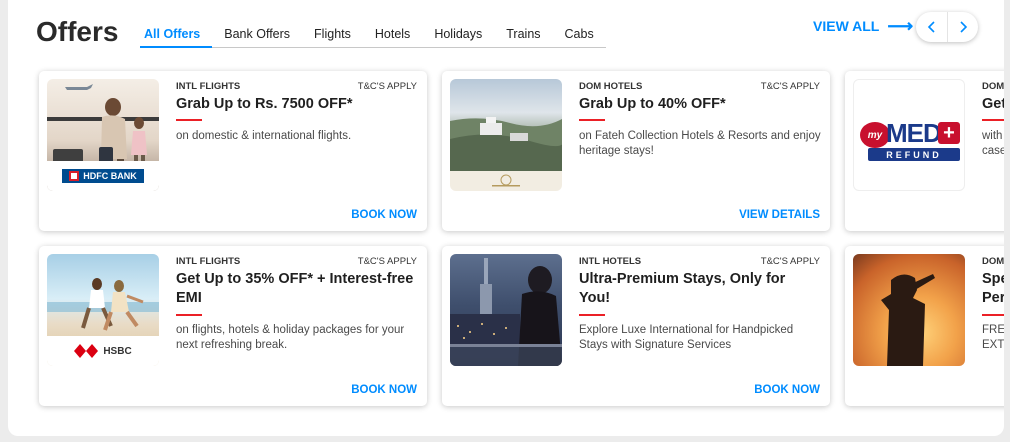 The width and height of the screenshot is (1010, 442). What do you see at coordinates (77, 31) in the screenshot?
I see `section-title: Offers` at bounding box center [77, 31].